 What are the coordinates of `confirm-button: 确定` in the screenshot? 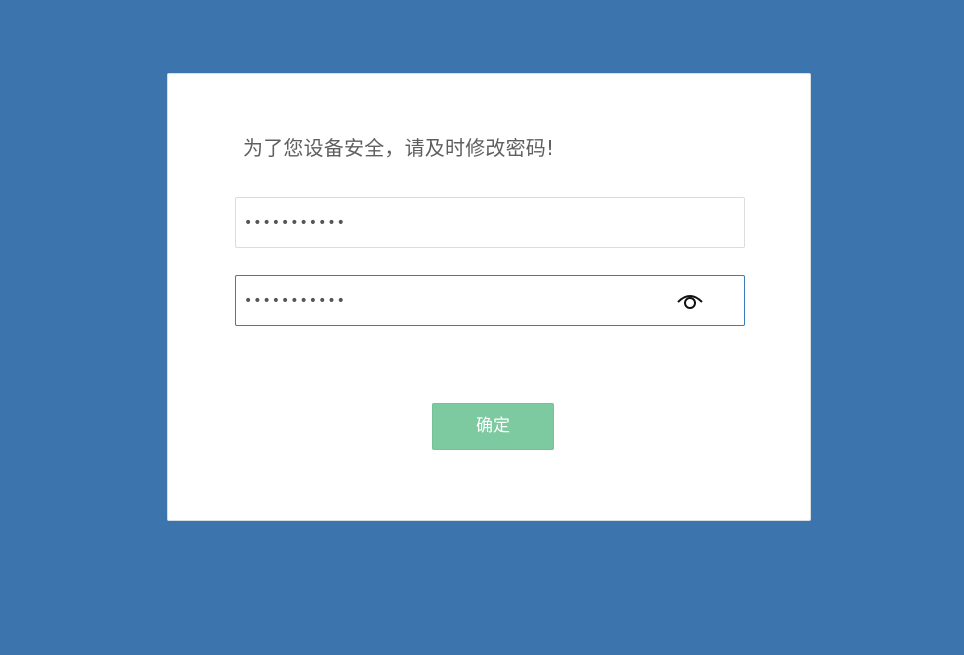 It's located at (493, 426).